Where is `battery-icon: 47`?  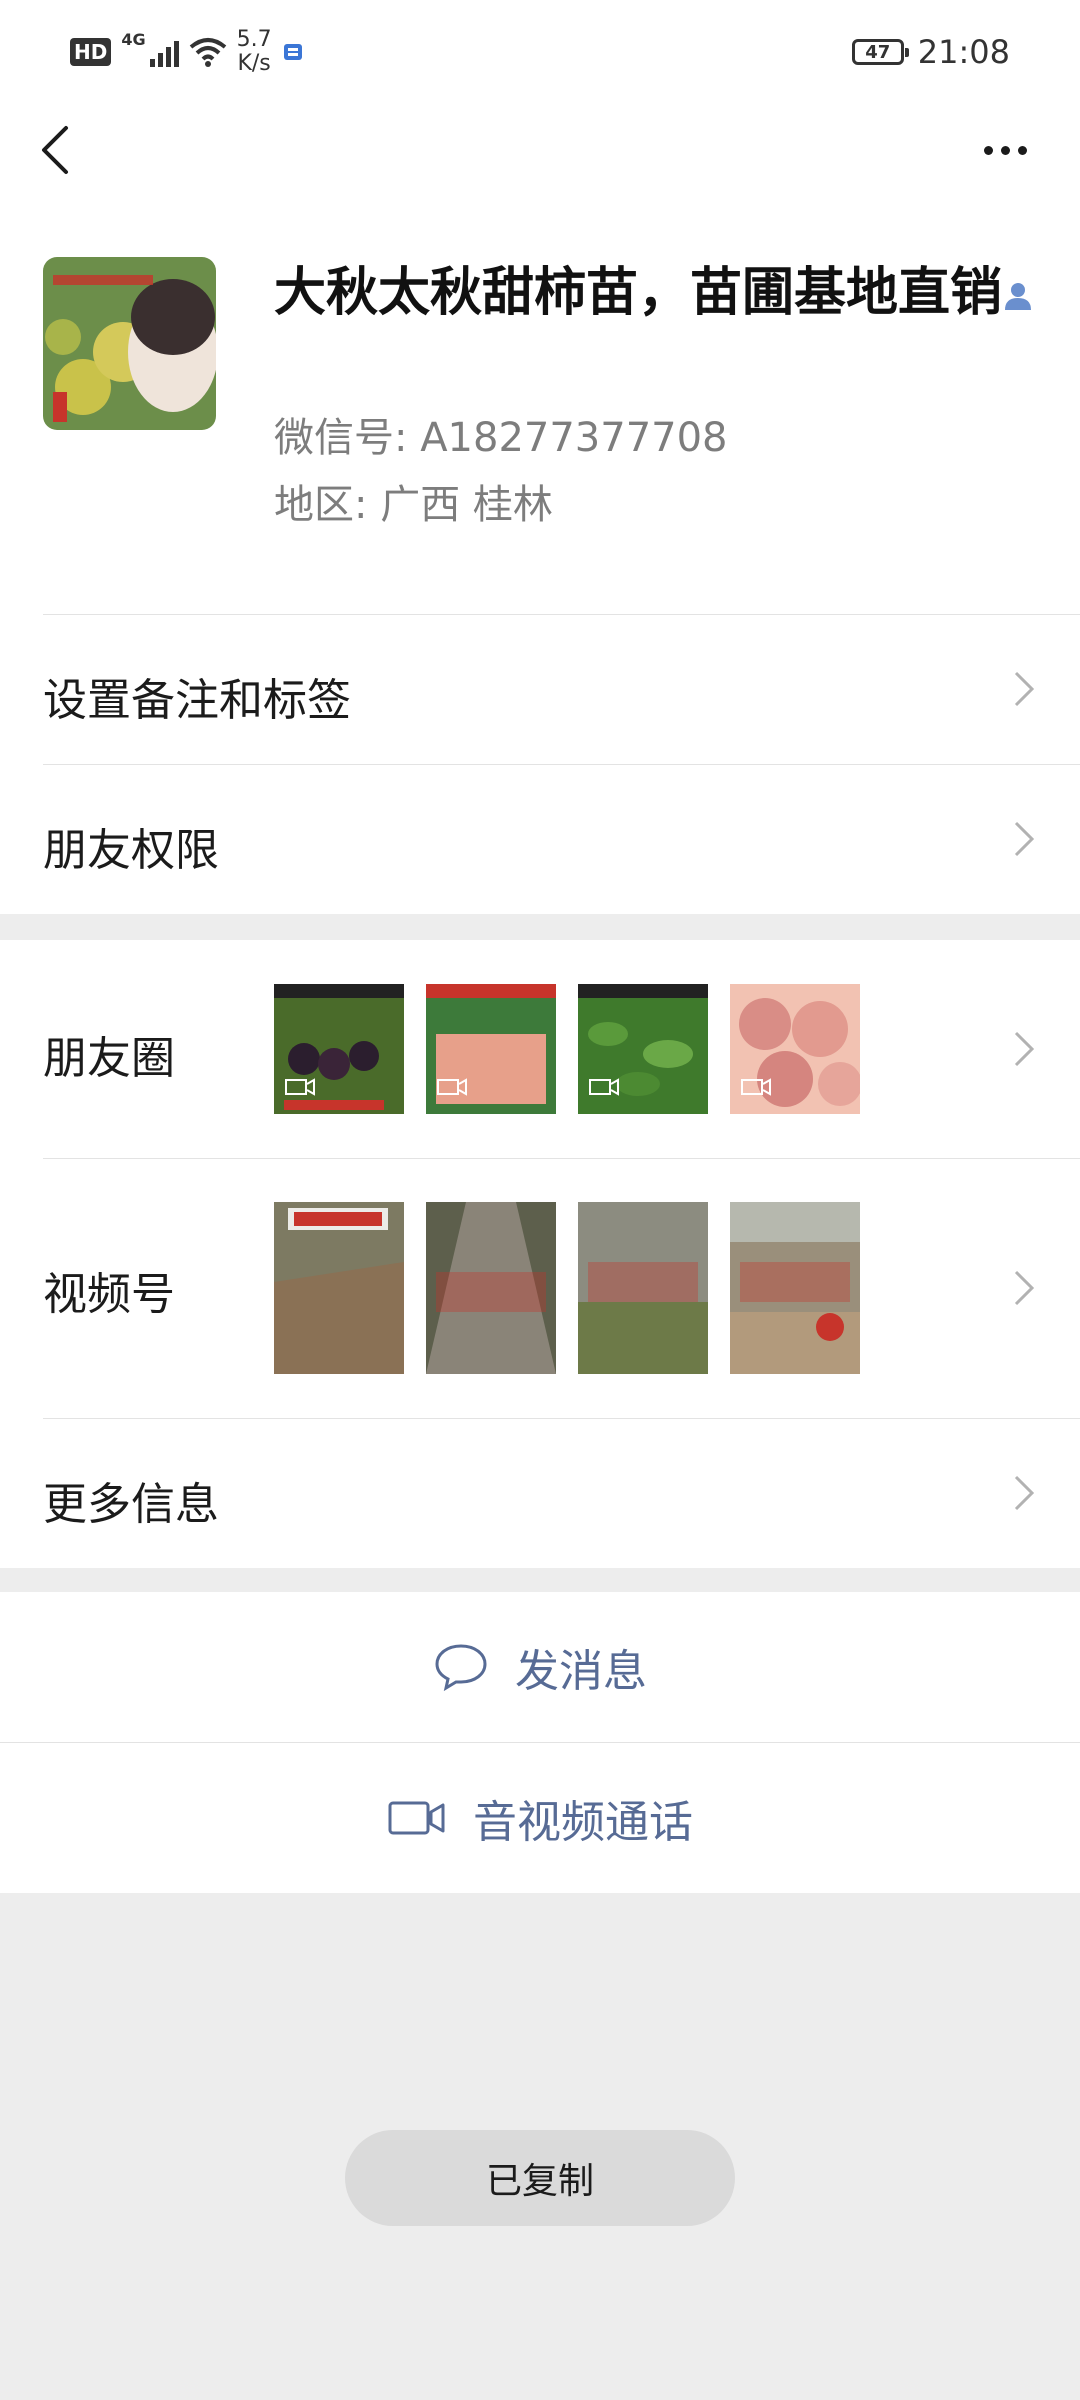
battery-icon: 47 is located at coordinates (880, 52).